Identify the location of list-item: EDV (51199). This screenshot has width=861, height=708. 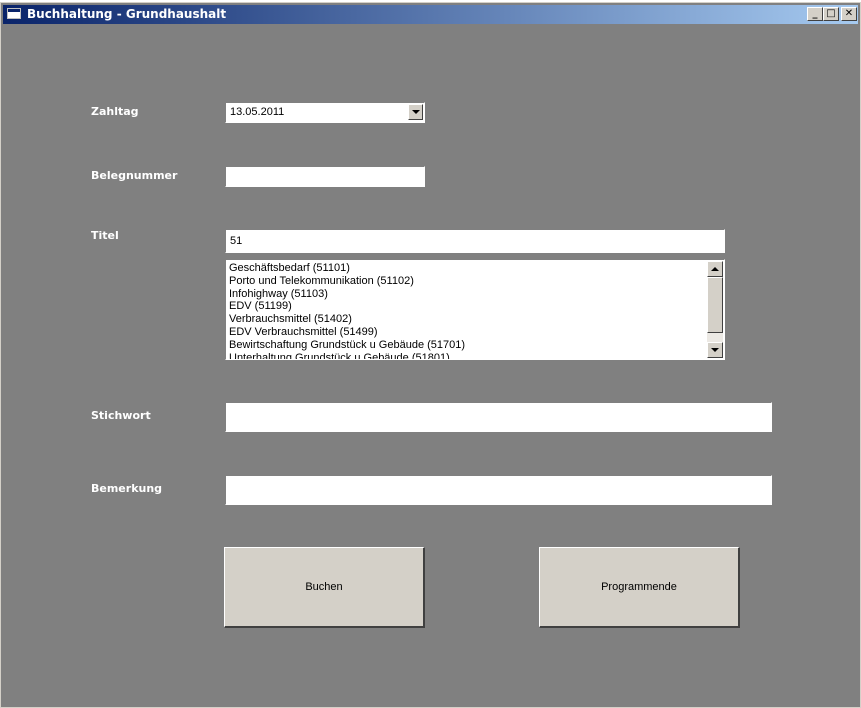
(466, 306).